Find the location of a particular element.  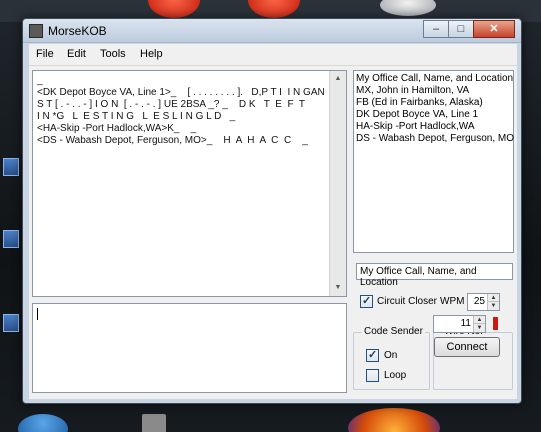

close-button: ✕ is located at coordinates (494, 29).